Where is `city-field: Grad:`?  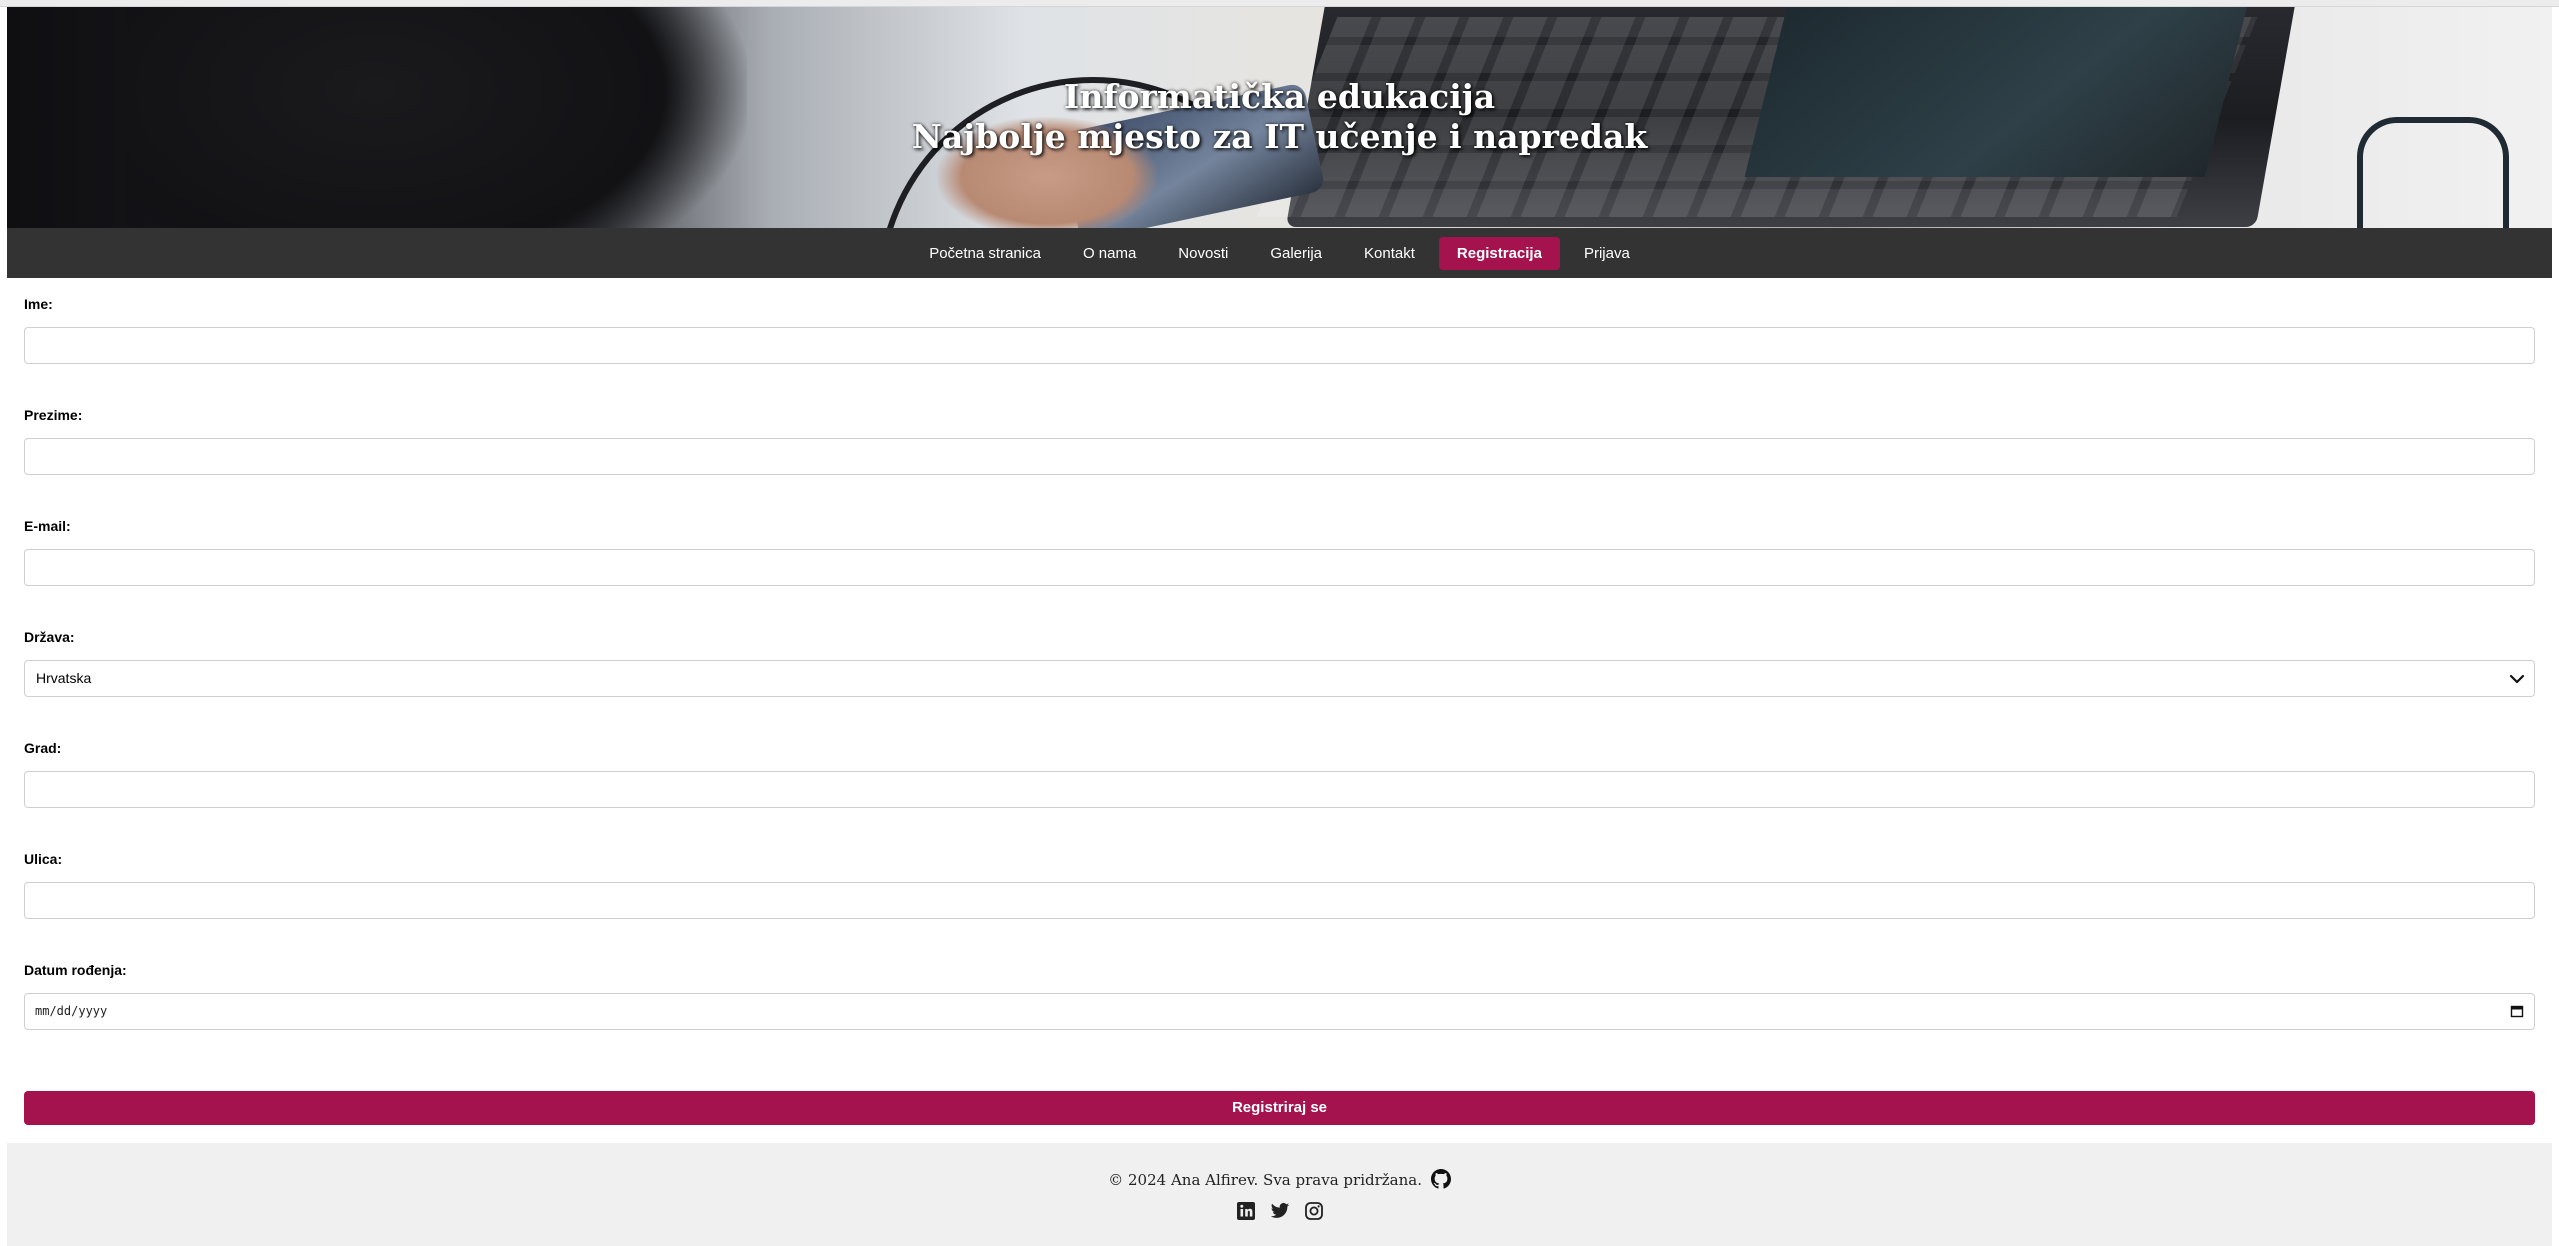
city-field: Grad: is located at coordinates (1279, 777).